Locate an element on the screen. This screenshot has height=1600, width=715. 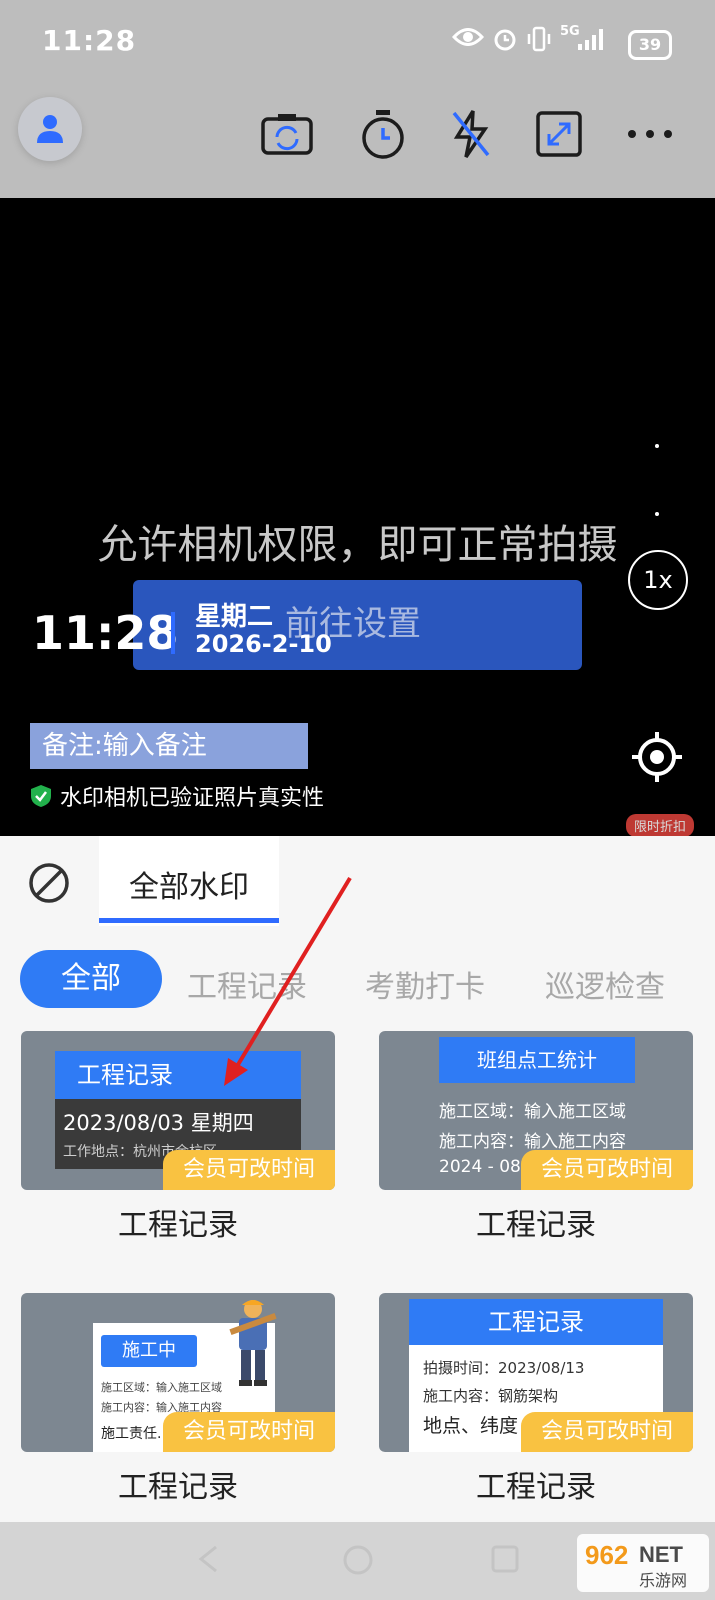
home-icon is located at coordinates (358, 1560).